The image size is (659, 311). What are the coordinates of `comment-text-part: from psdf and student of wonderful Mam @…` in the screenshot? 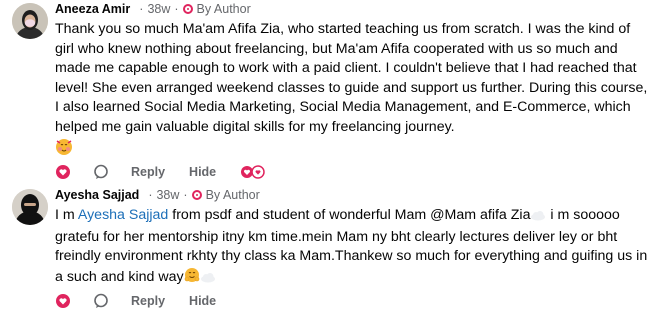 It's located at (349, 215).